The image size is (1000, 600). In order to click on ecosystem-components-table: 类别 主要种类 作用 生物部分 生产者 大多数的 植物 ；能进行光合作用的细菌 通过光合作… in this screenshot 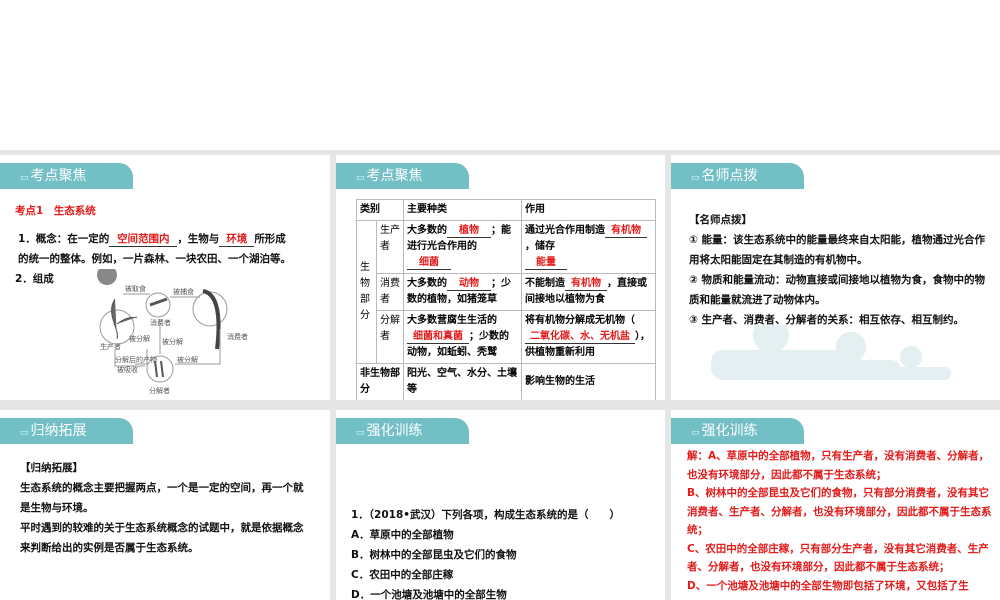, I will do `click(506, 299)`.